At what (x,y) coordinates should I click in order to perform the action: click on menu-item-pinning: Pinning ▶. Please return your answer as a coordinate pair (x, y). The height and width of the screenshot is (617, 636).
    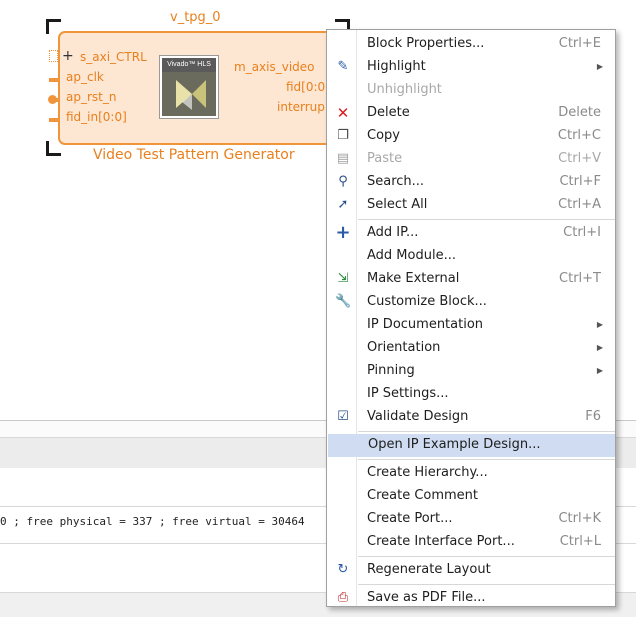
    Looking at the image, I should click on (471, 371).